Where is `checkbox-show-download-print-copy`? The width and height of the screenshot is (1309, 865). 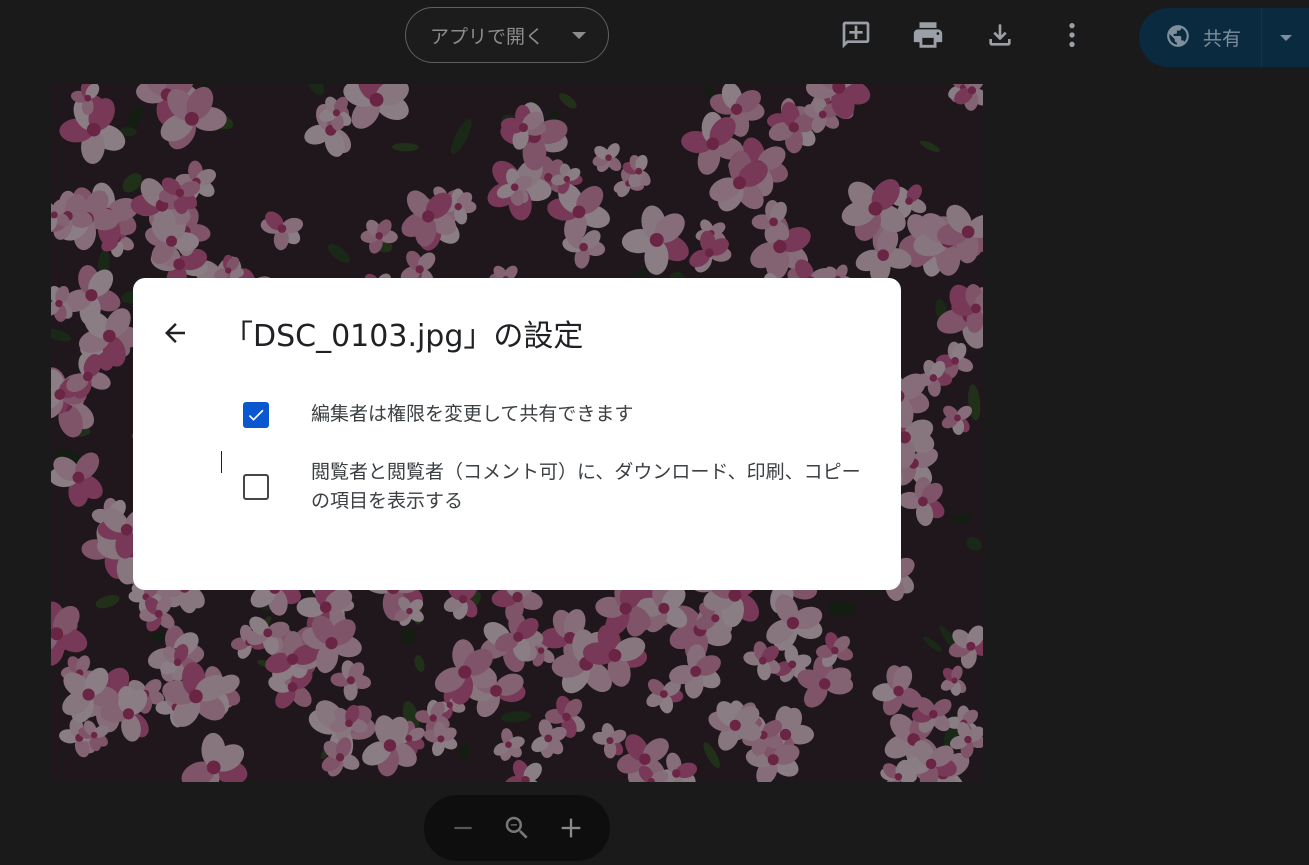 checkbox-show-download-print-copy is located at coordinates (256, 487).